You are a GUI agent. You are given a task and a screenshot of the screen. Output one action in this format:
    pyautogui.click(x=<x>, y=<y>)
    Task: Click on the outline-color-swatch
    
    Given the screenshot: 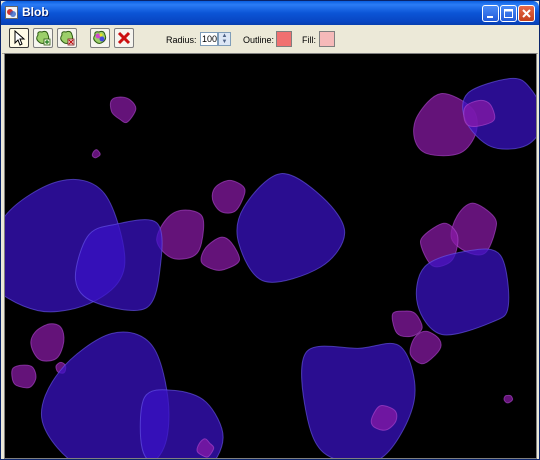 What is the action you would take?
    pyautogui.click(x=284, y=39)
    